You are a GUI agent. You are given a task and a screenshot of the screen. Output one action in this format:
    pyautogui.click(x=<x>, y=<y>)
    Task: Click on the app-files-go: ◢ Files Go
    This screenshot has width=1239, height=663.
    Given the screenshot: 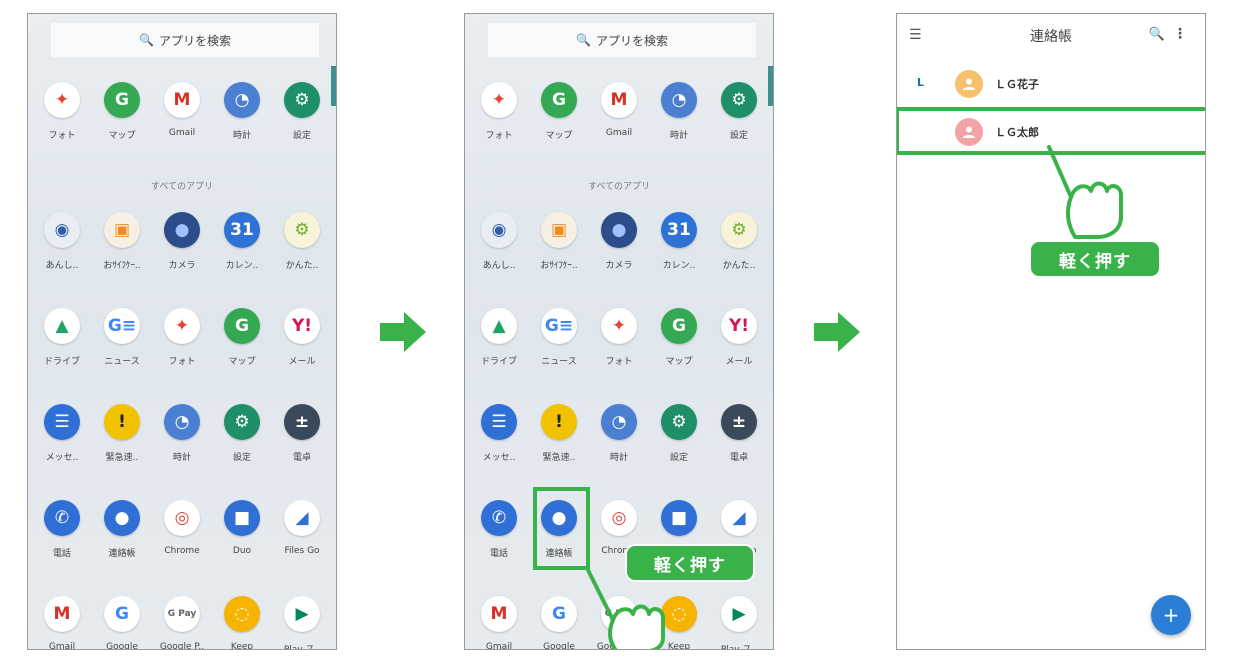 What is the action you would take?
    pyautogui.click(x=302, y=528)
    